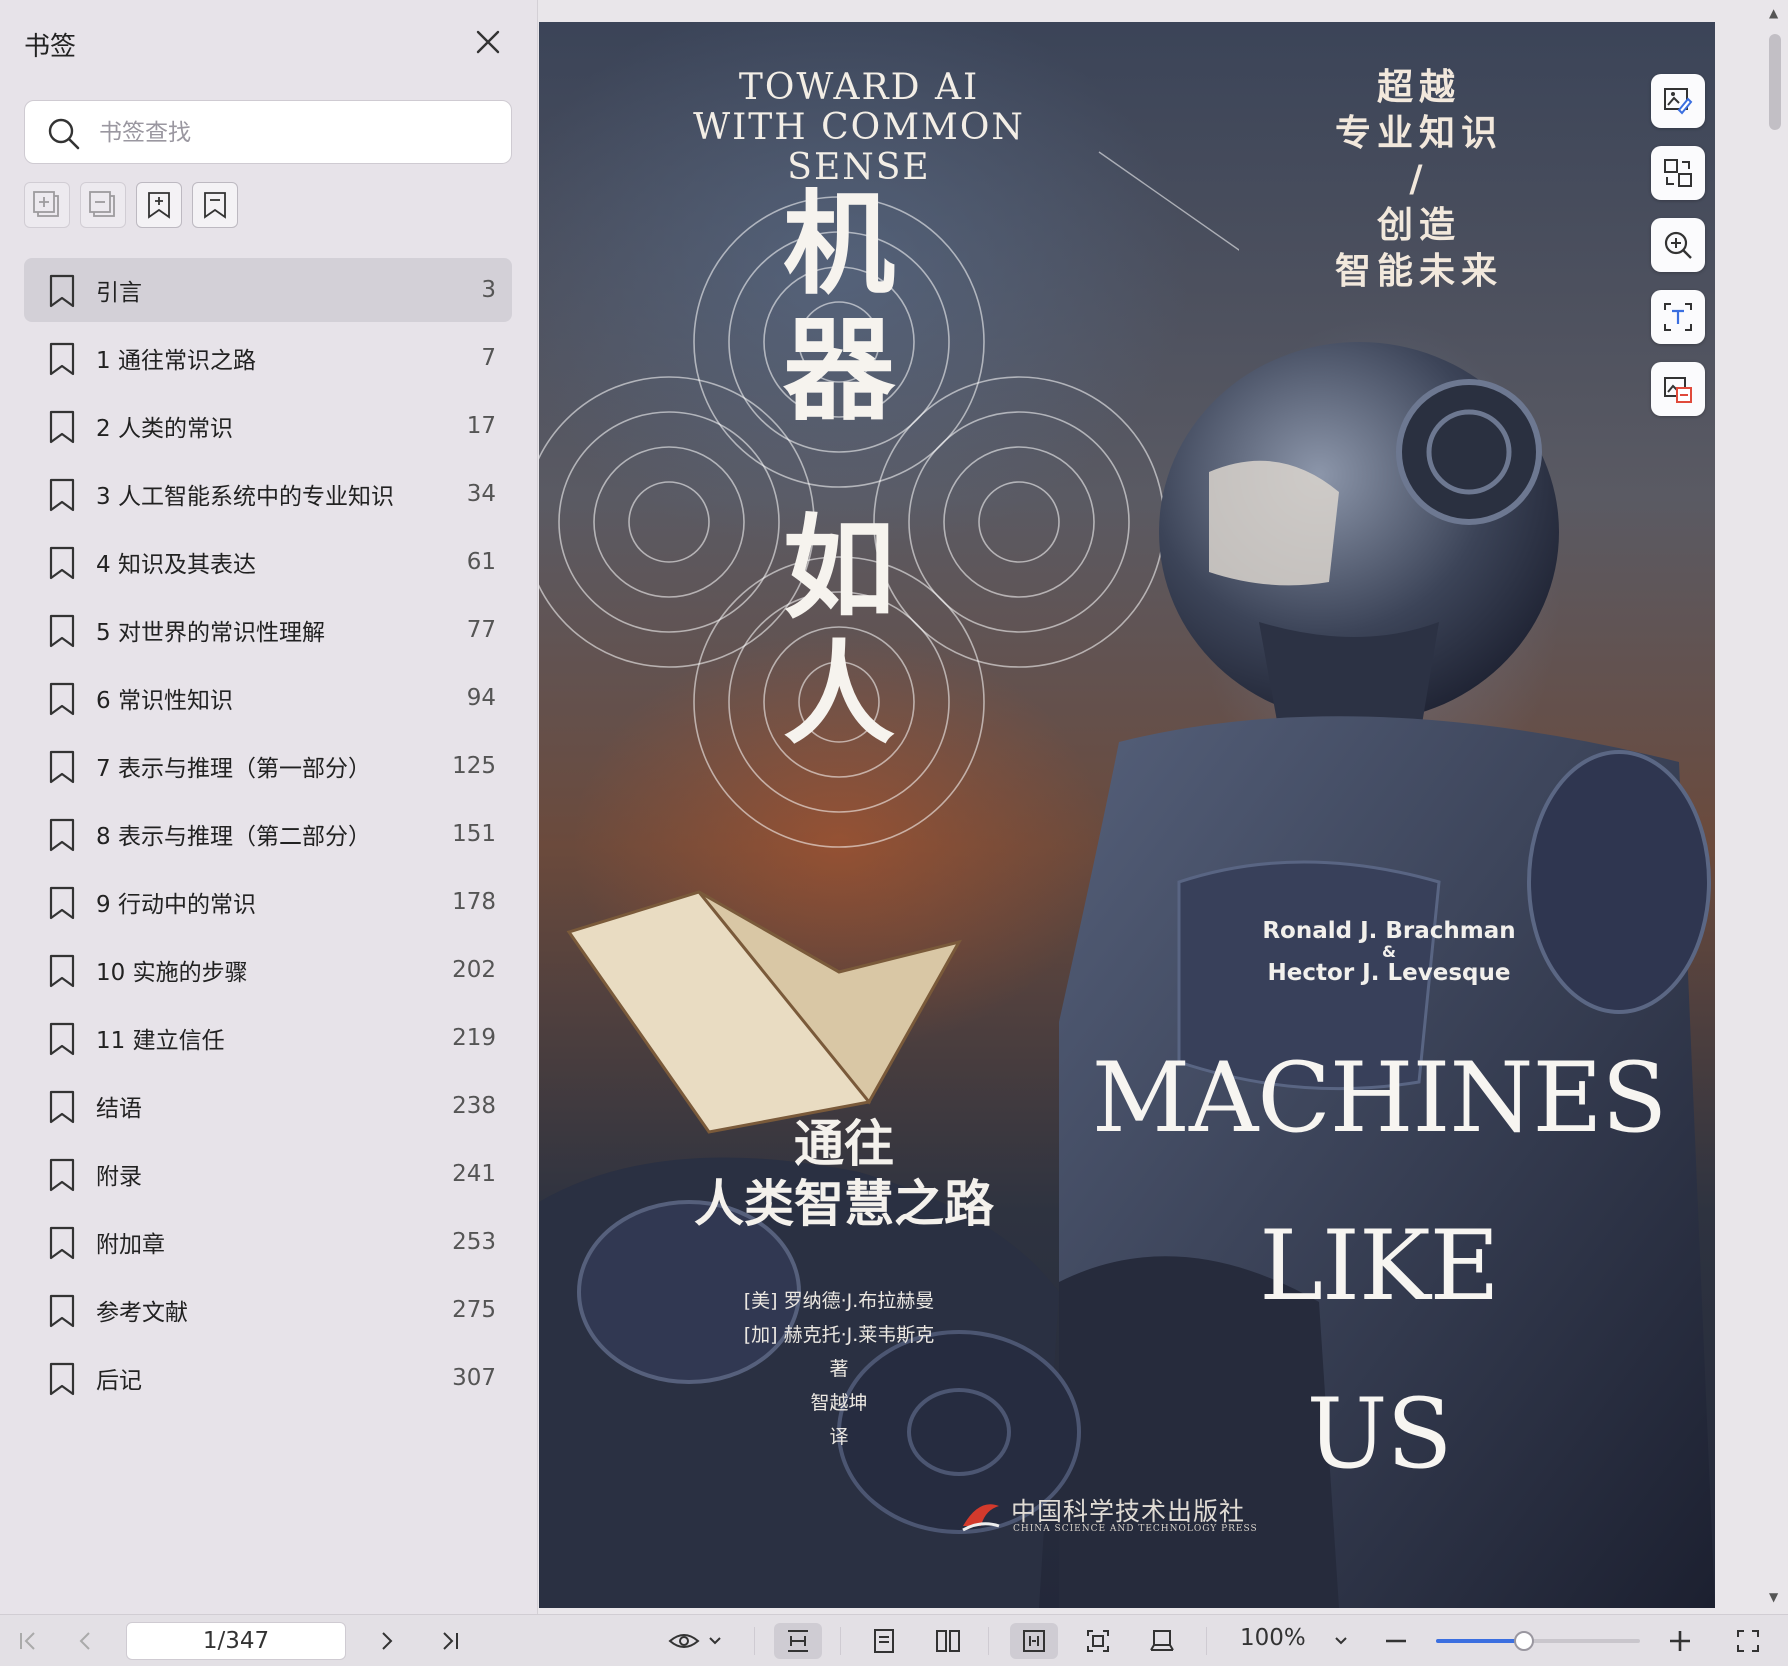 This screenshot has height=1666, width=1788. Describe the element at coordinates (176, 565) in the screenshot. I see `bookmark-label: 4 知识及其表达` at that location.